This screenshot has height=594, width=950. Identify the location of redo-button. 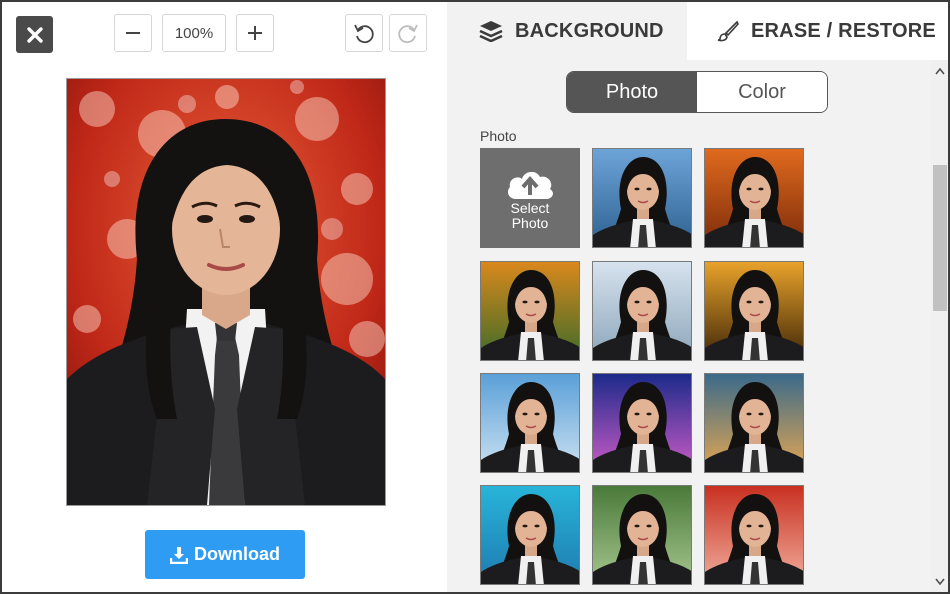
(408, 33).